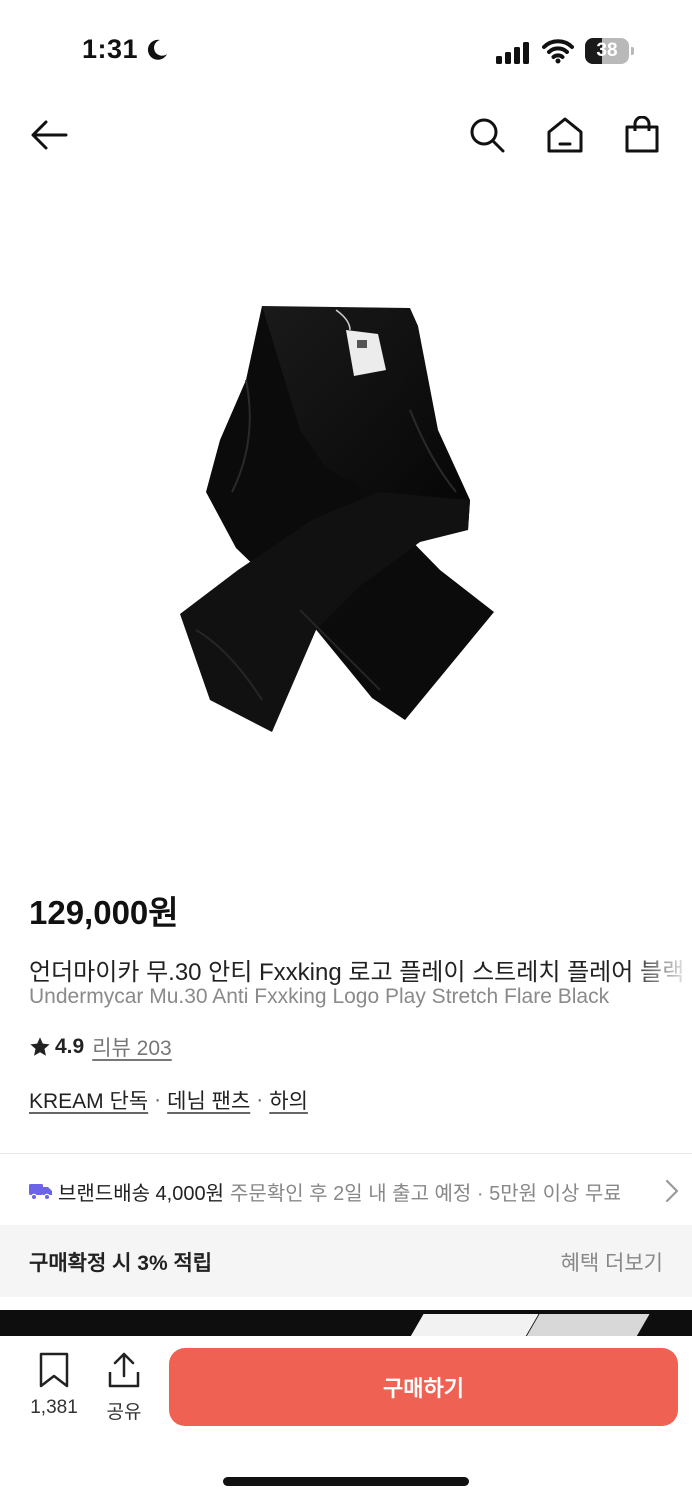  I want to click on title-fade-overlay, so click(661, 985).